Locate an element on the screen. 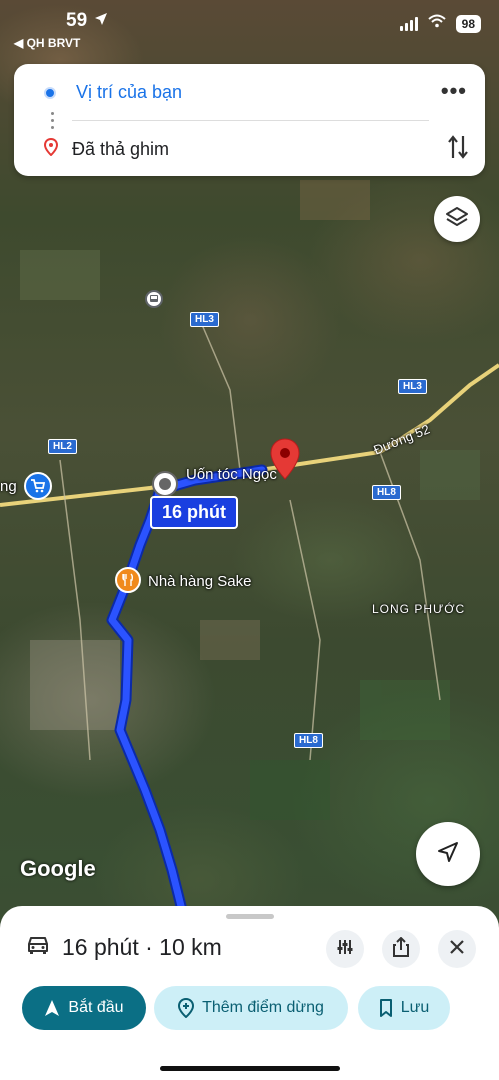 The image size is (499, 1080). road-sign-hl3-east: HL3 is located at coordinates (412, 386).